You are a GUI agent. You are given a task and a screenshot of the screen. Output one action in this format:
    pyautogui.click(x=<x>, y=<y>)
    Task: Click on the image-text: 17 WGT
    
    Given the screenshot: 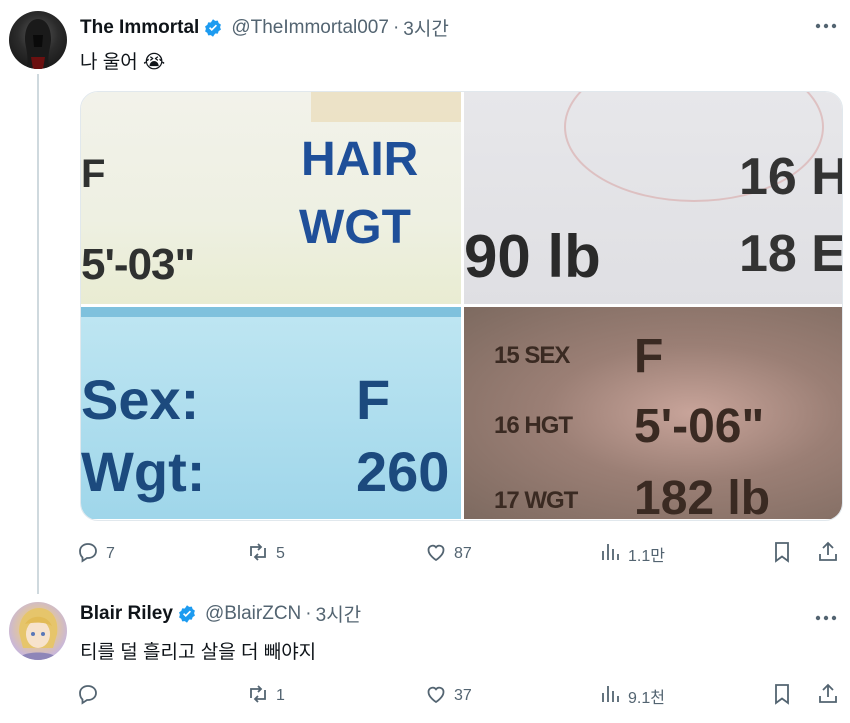 What is the action you would take?
    pyautogui.click(x=536, y=500)
    